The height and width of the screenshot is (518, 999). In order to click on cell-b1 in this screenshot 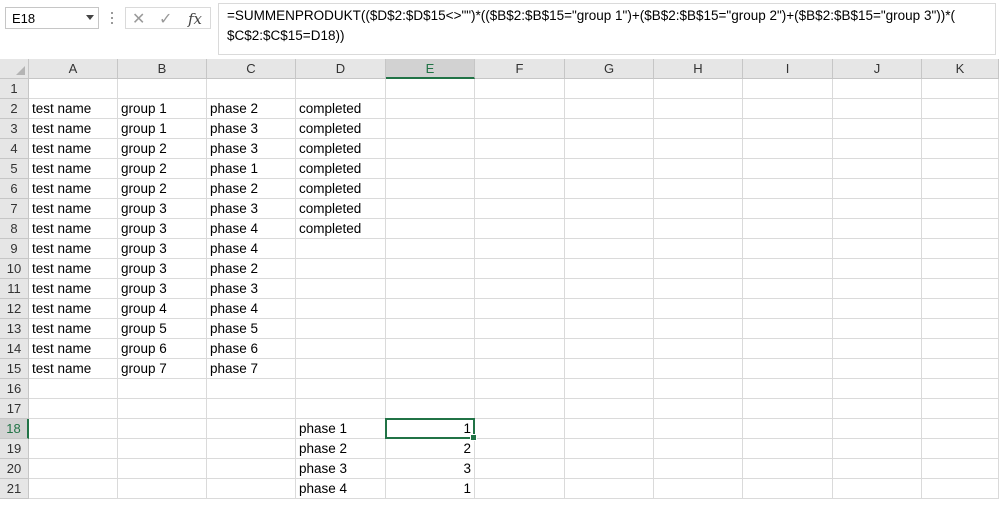, I will do `click(162, 89)`.